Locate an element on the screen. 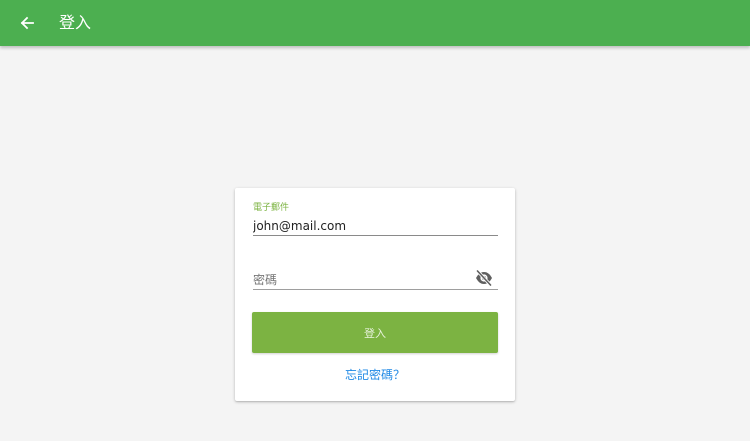 The width and height of the screenshot is (750, 441). email-label: 電子郵件 is located at coordinates (271, 208).